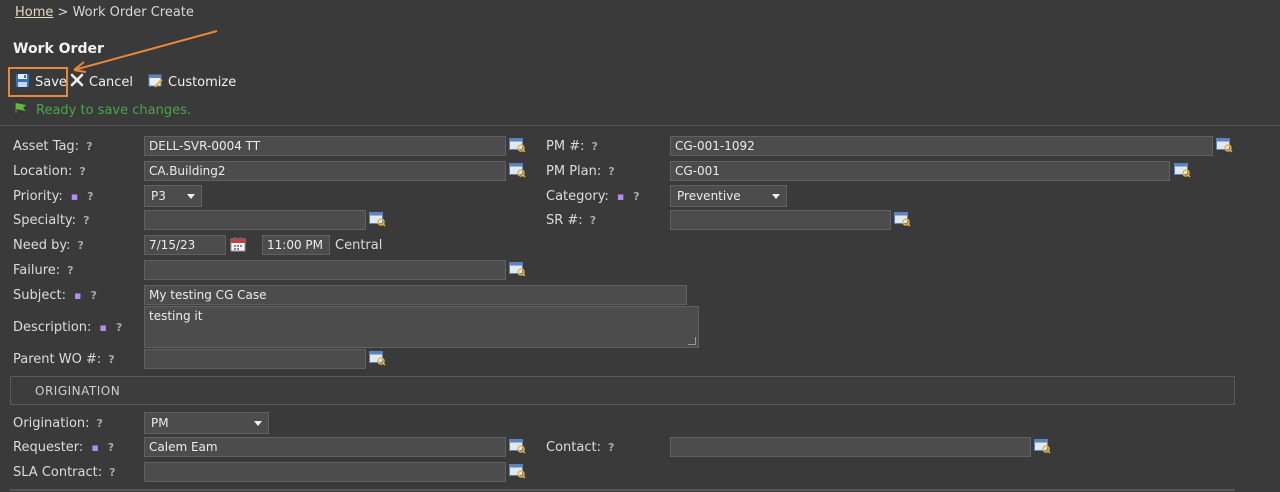  Describe the element at coordinates (49, 171) in the screenshot. I see `location-label: Location:?` at that location.